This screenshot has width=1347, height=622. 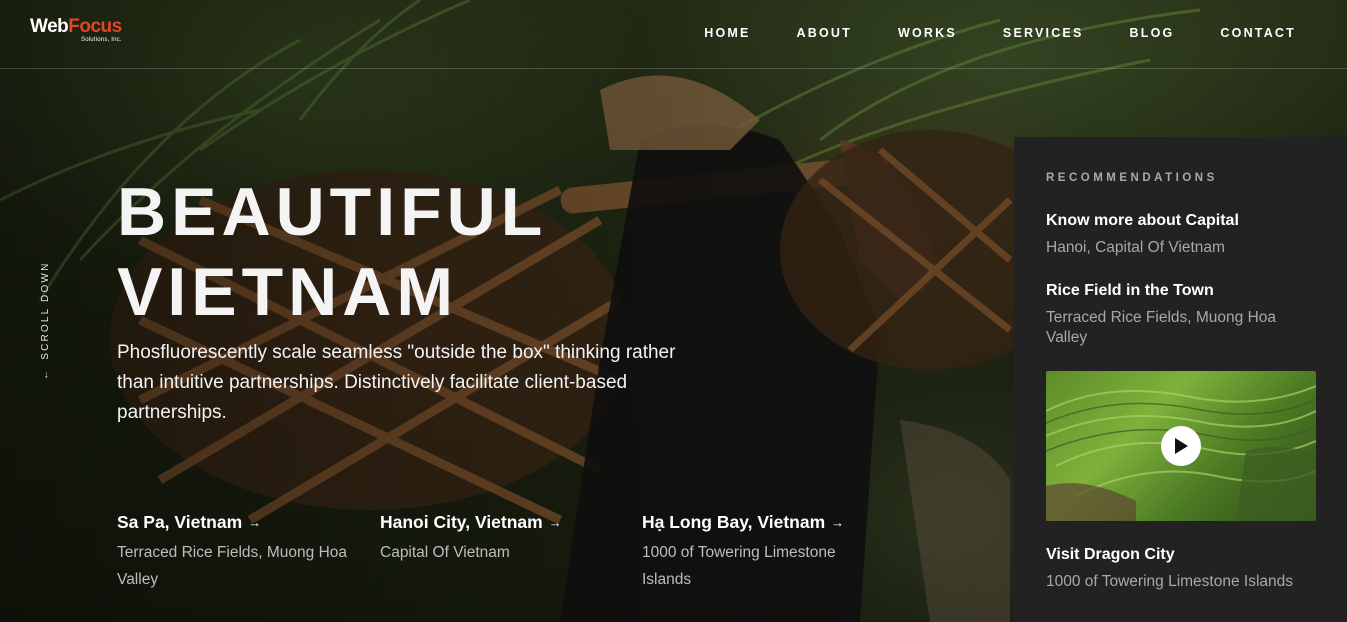 What do you see at coordinates (1170, 581) in the screenshot?
I see `recommendation-subtitle: 1000 of Towering Limestone Islands` at bounding box center [1170, 581].